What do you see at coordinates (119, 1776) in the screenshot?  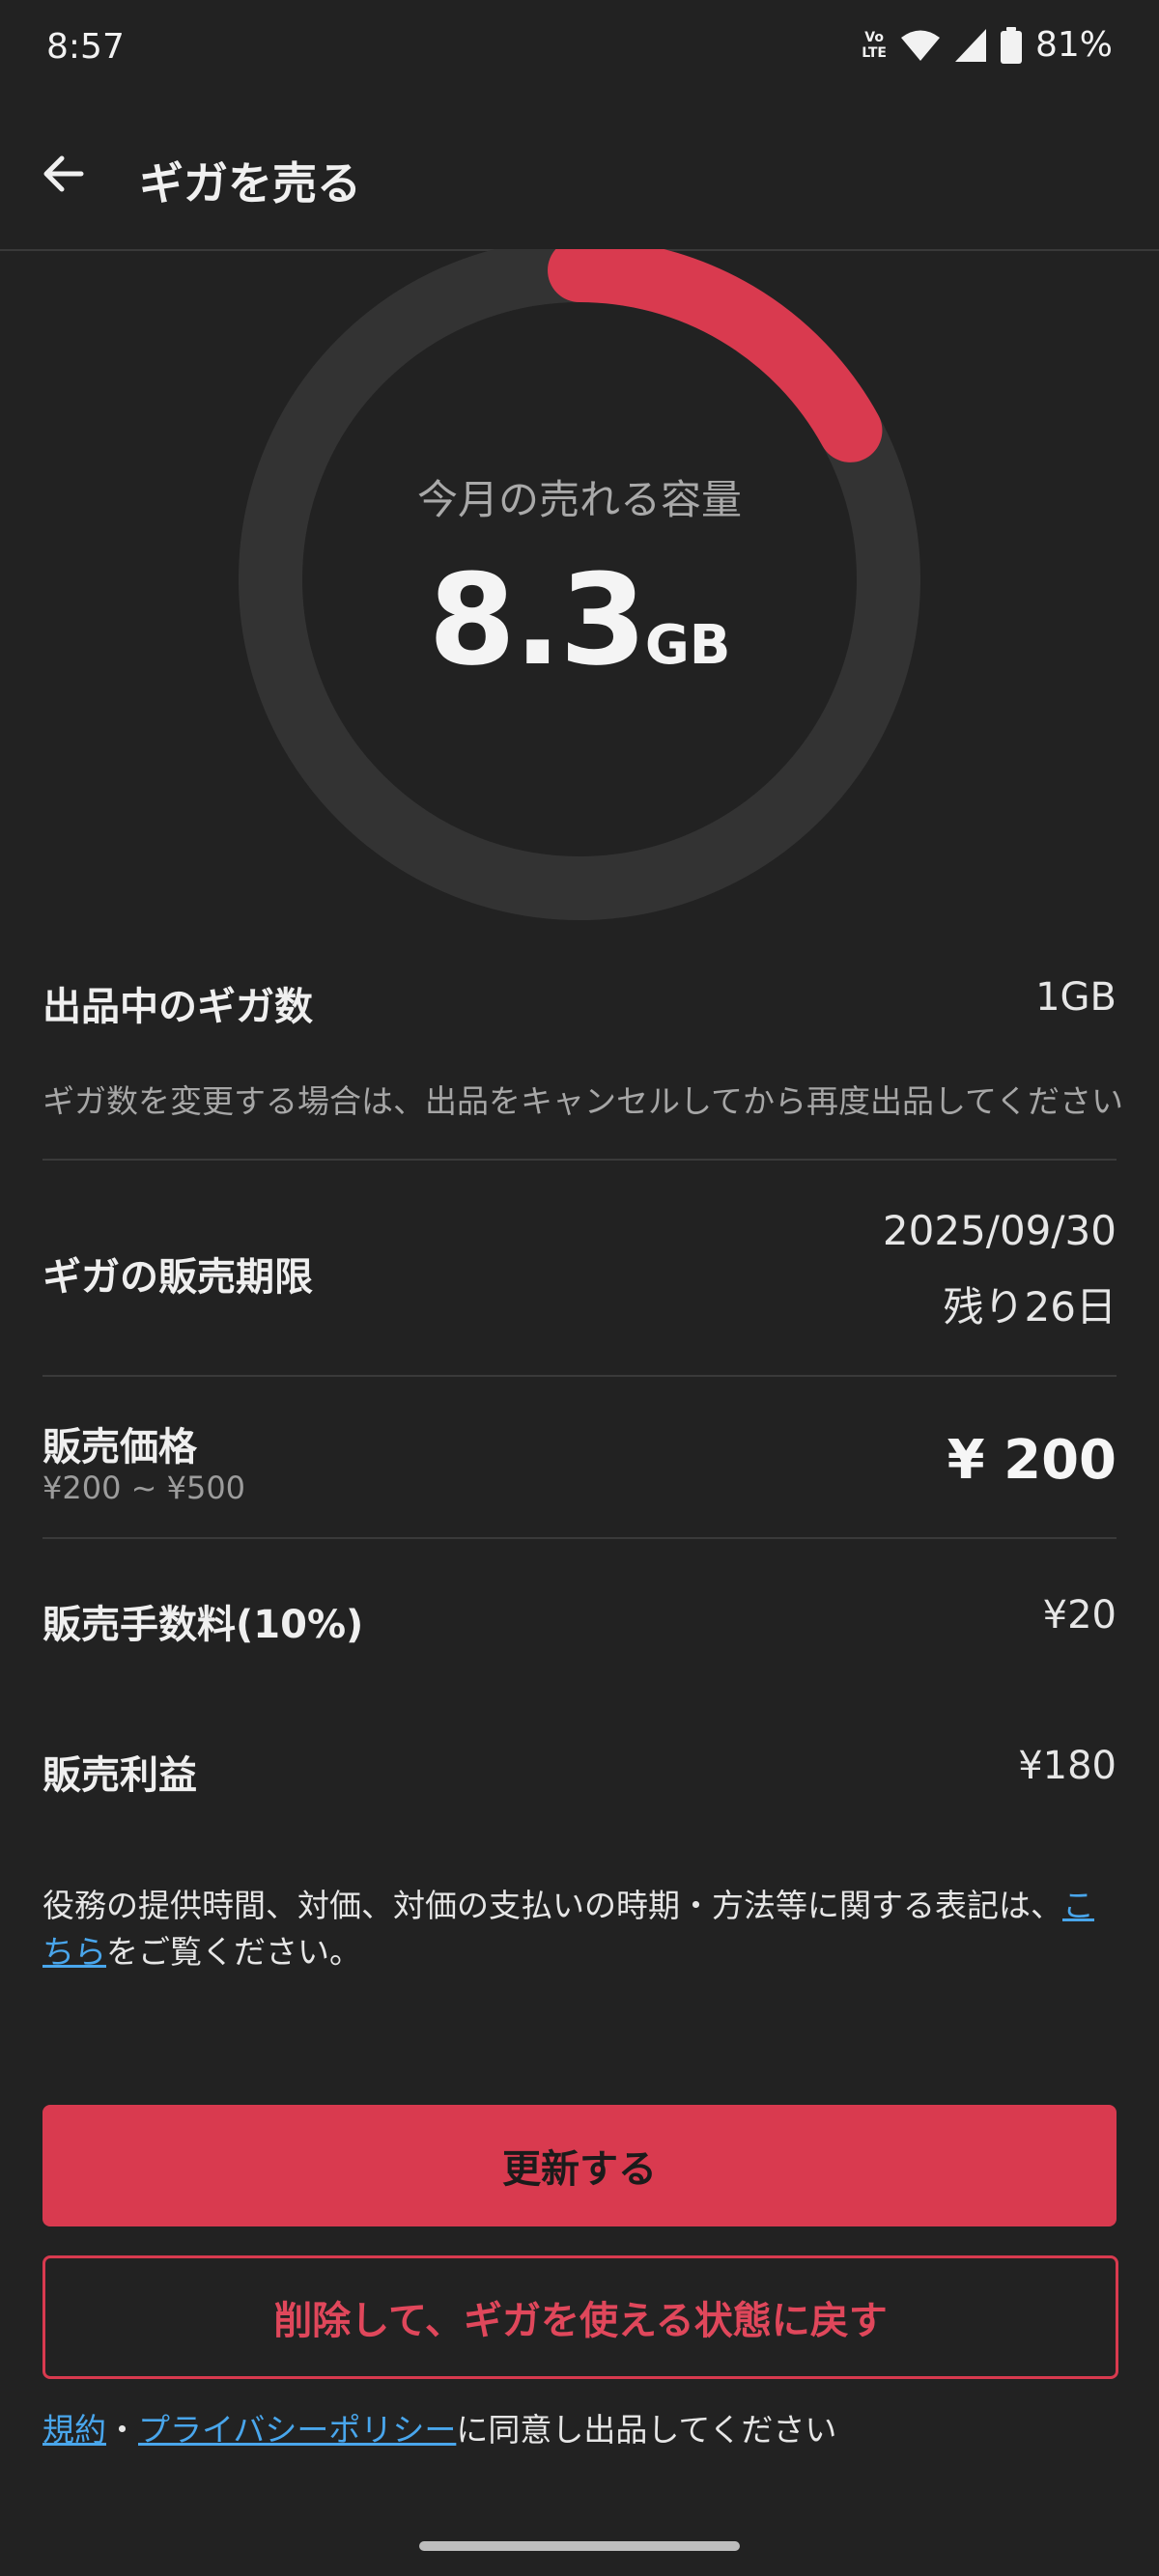 I see `profit-label: 販売利益` at bounding box center [119, 1776].